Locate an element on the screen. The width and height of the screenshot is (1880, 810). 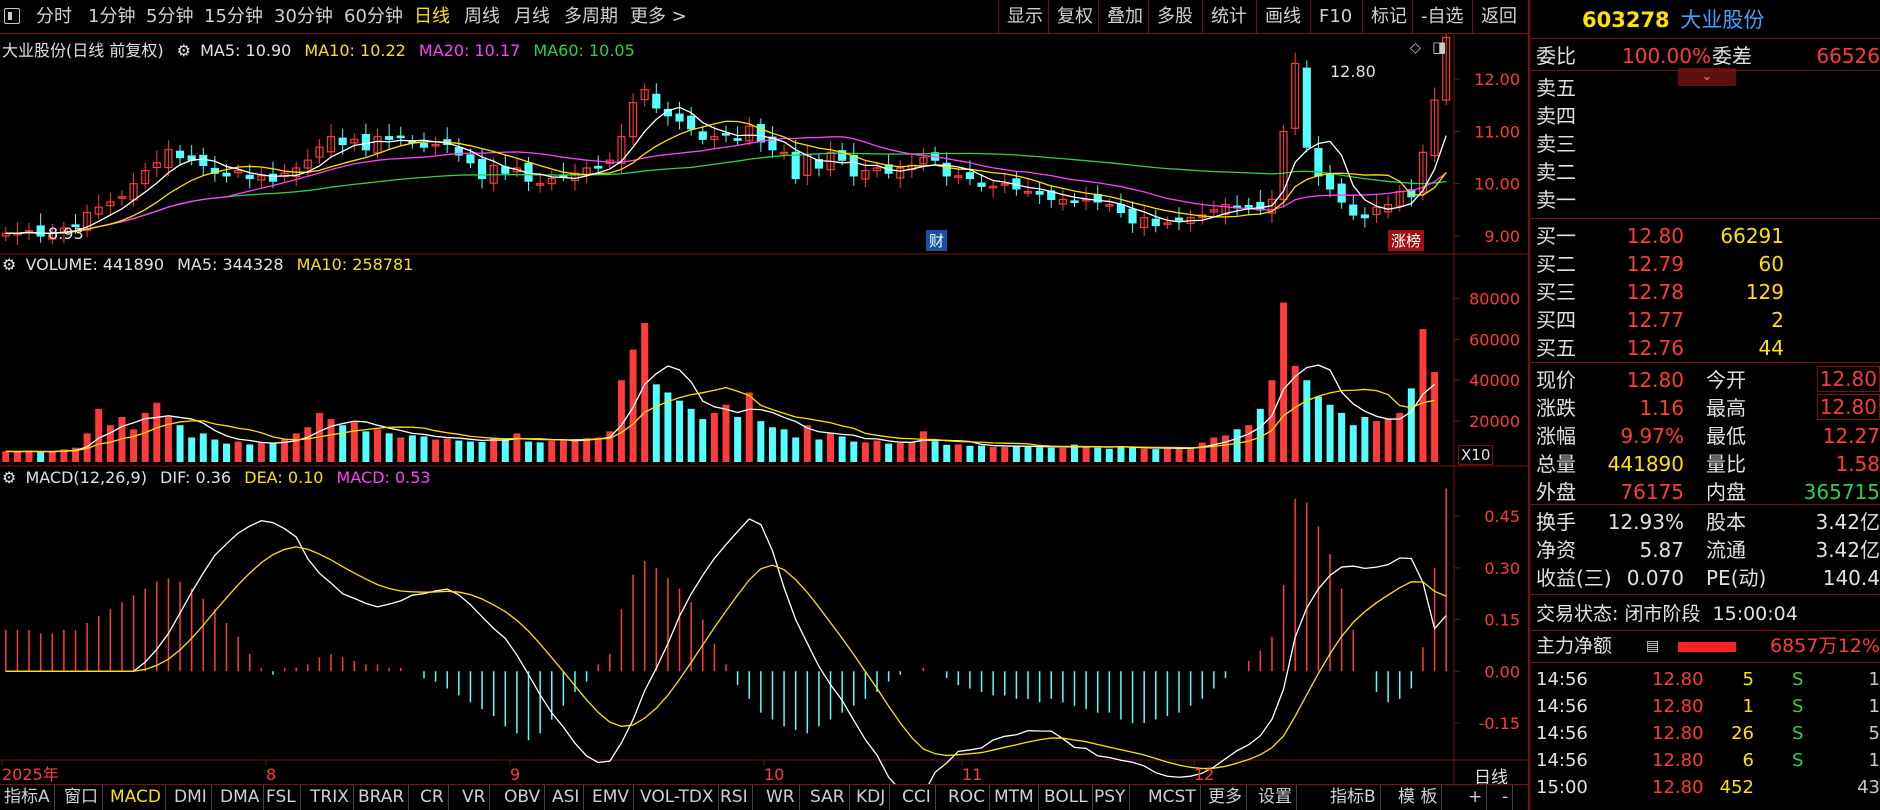
indicator-tab-12: EMV is located at coordinates (611, 797).